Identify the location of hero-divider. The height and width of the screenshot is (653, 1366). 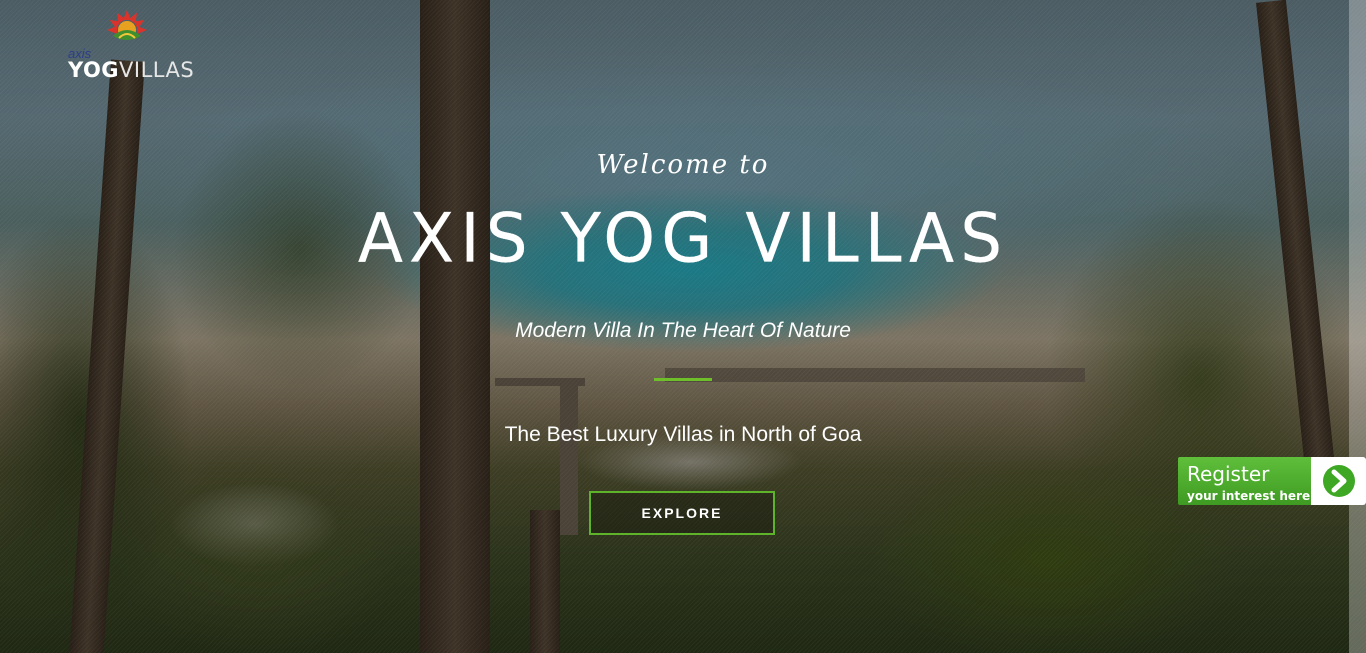
(683, 379).